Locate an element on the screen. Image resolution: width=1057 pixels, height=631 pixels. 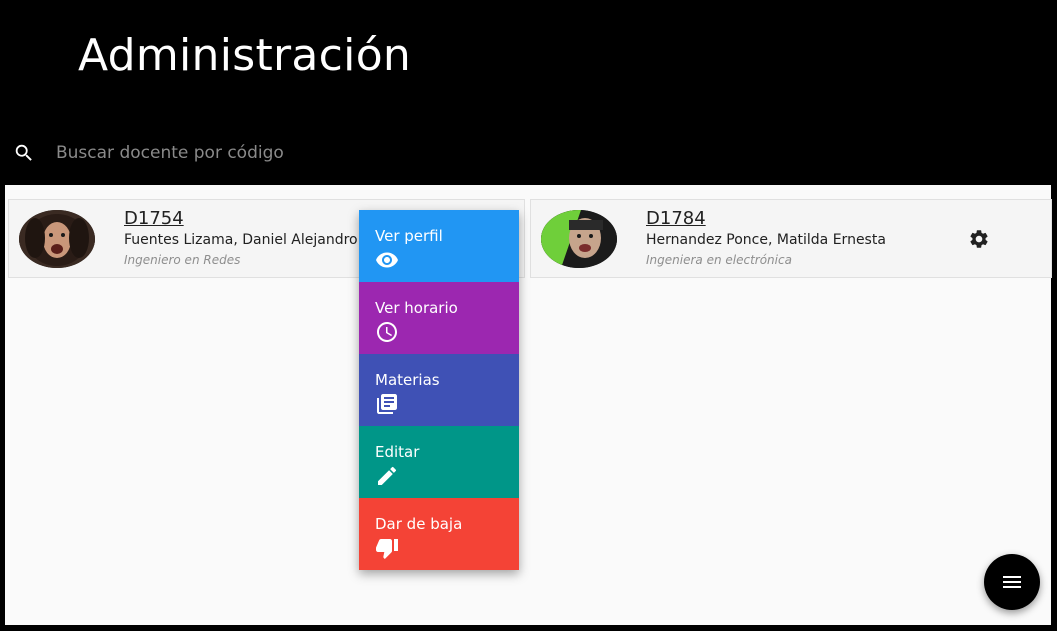
subjects-button: Materias is located at coordinates (439, 390).